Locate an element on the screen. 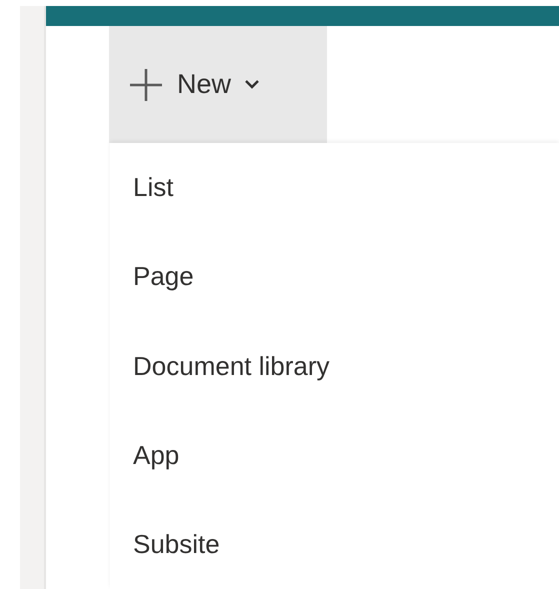  chevron-down-icon is located at coordinates (252, 84).